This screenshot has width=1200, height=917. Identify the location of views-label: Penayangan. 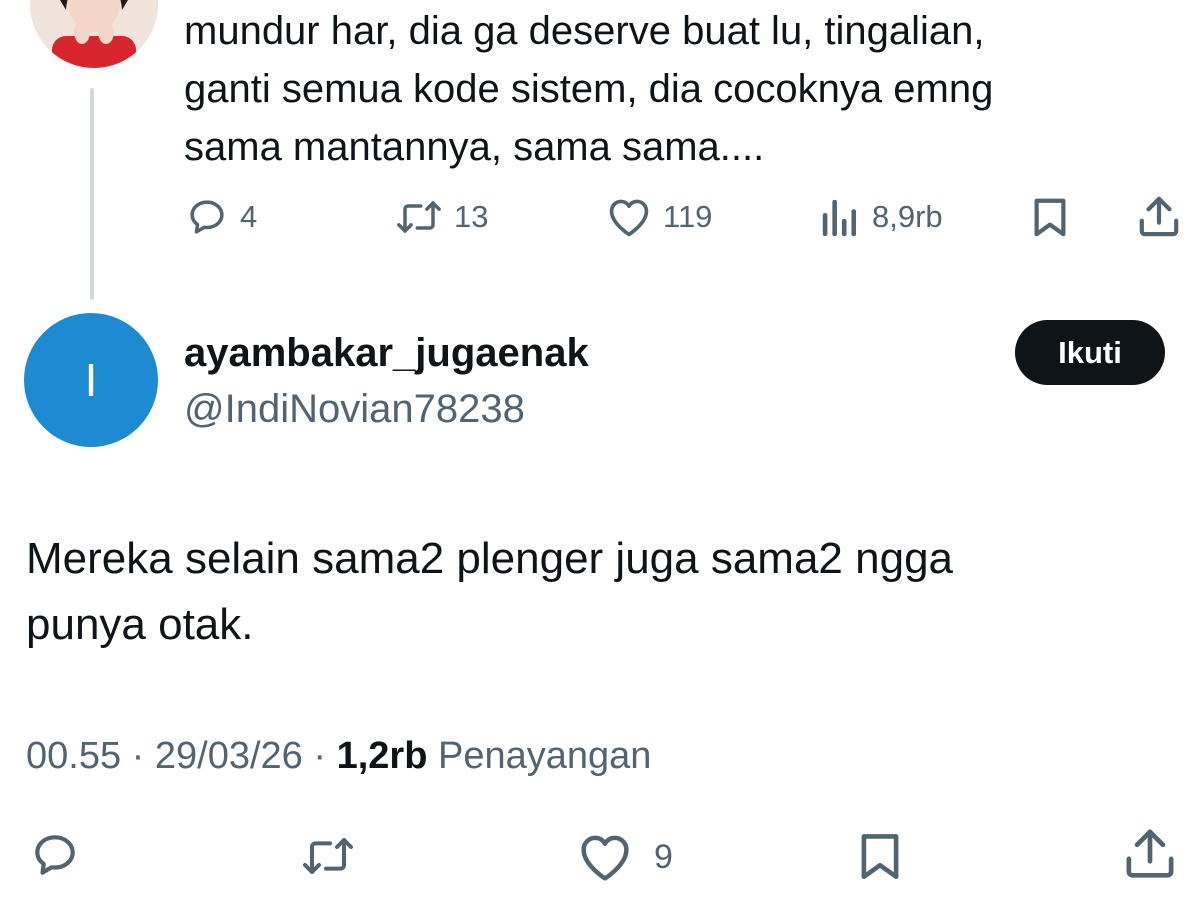
(544, 756).